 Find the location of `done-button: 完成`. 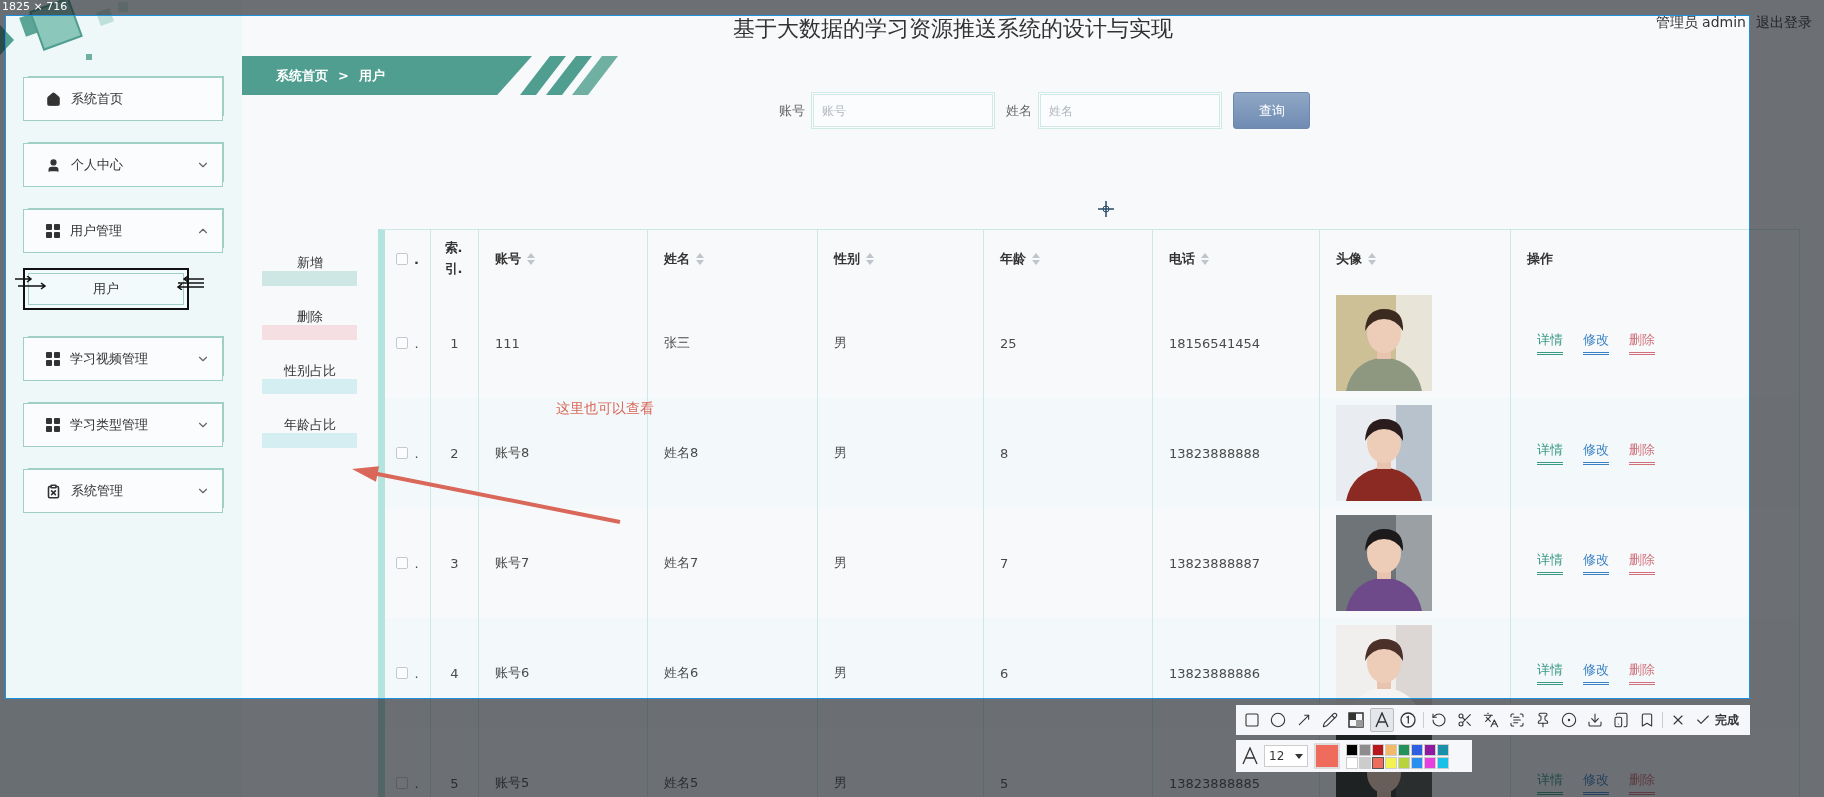

done-button: 完成 is located at coordinates (1717, 720).